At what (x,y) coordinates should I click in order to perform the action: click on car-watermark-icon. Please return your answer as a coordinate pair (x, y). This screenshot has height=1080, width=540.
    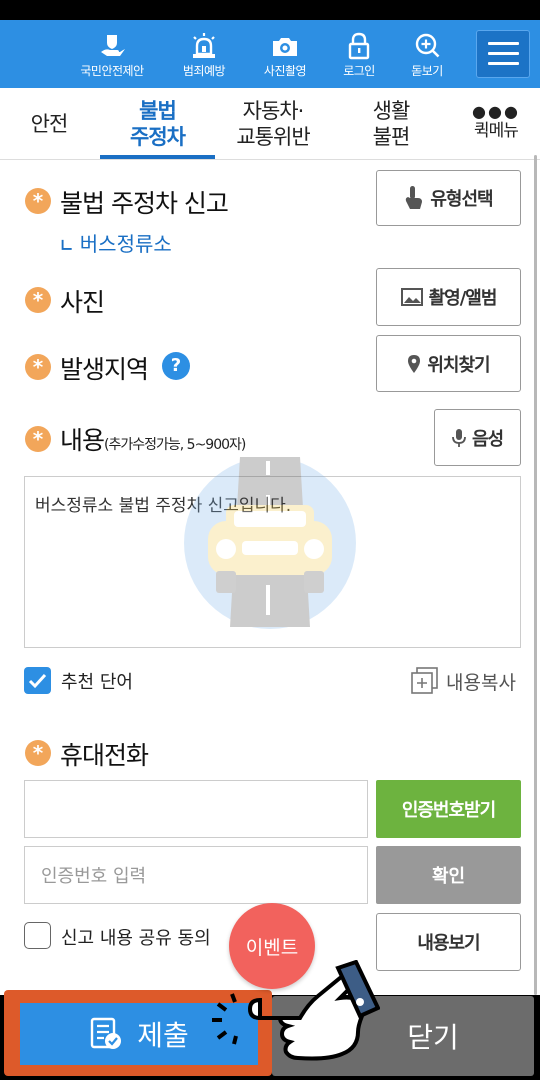
    Looking at the image, I should click on (270, 543).